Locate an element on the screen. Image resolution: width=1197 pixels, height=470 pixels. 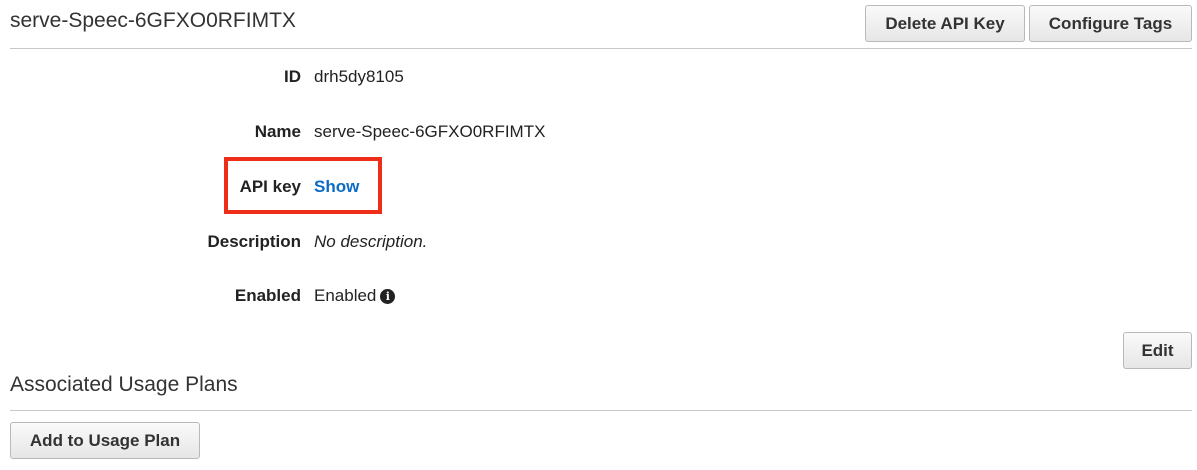
description-label: Description is located at coordinates (254, 241).